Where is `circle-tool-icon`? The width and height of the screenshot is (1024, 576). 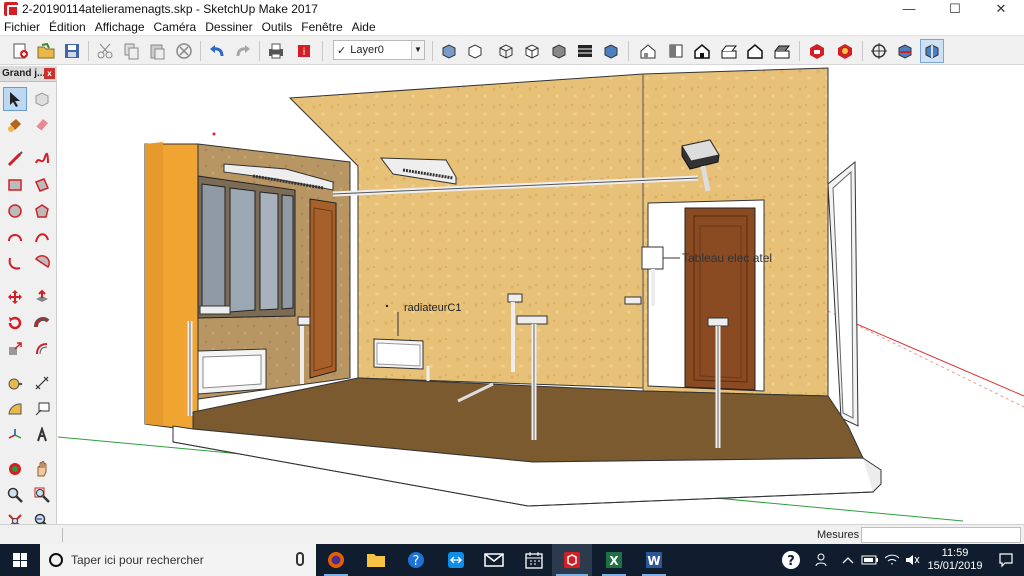 circle-tool-icon is located at coordinates (15, 211).